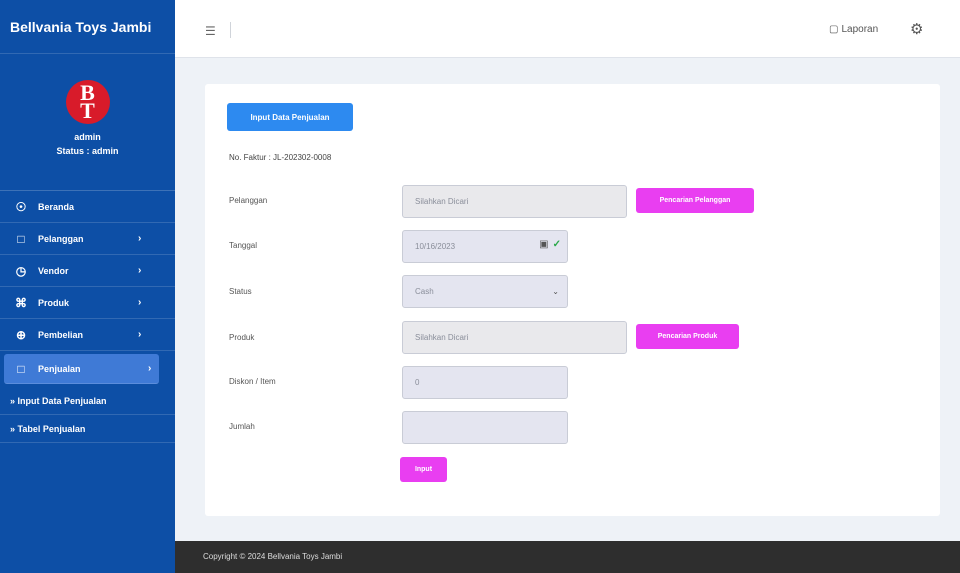 The width and height of the screenshot is (960, 573). What do you see at coordinates (695, 200) in the screenshot?
I see `pencarian-pelanggan-button: Pencarian Pelanggan` at bounding box center [695, 200].